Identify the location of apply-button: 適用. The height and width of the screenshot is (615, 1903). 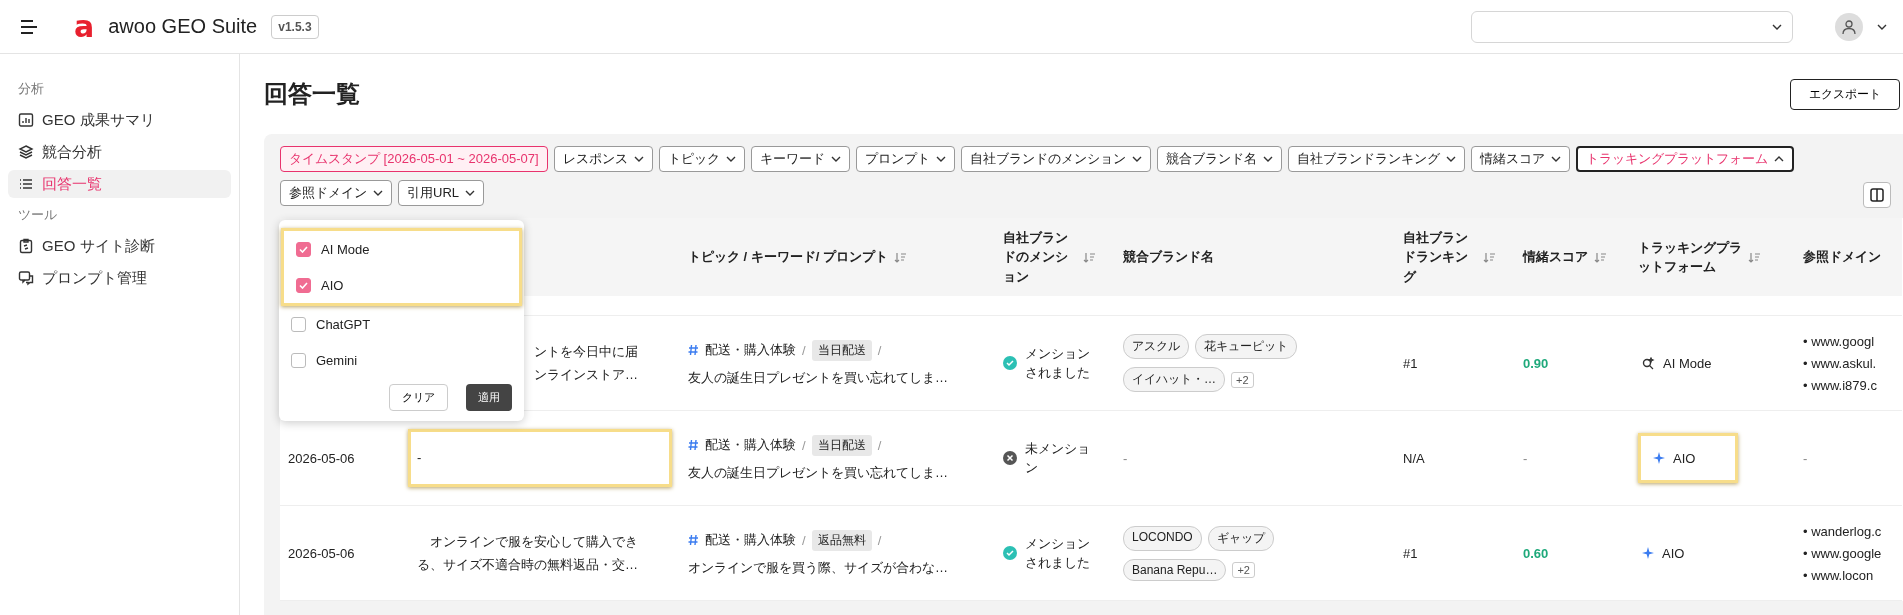
(489, 397).